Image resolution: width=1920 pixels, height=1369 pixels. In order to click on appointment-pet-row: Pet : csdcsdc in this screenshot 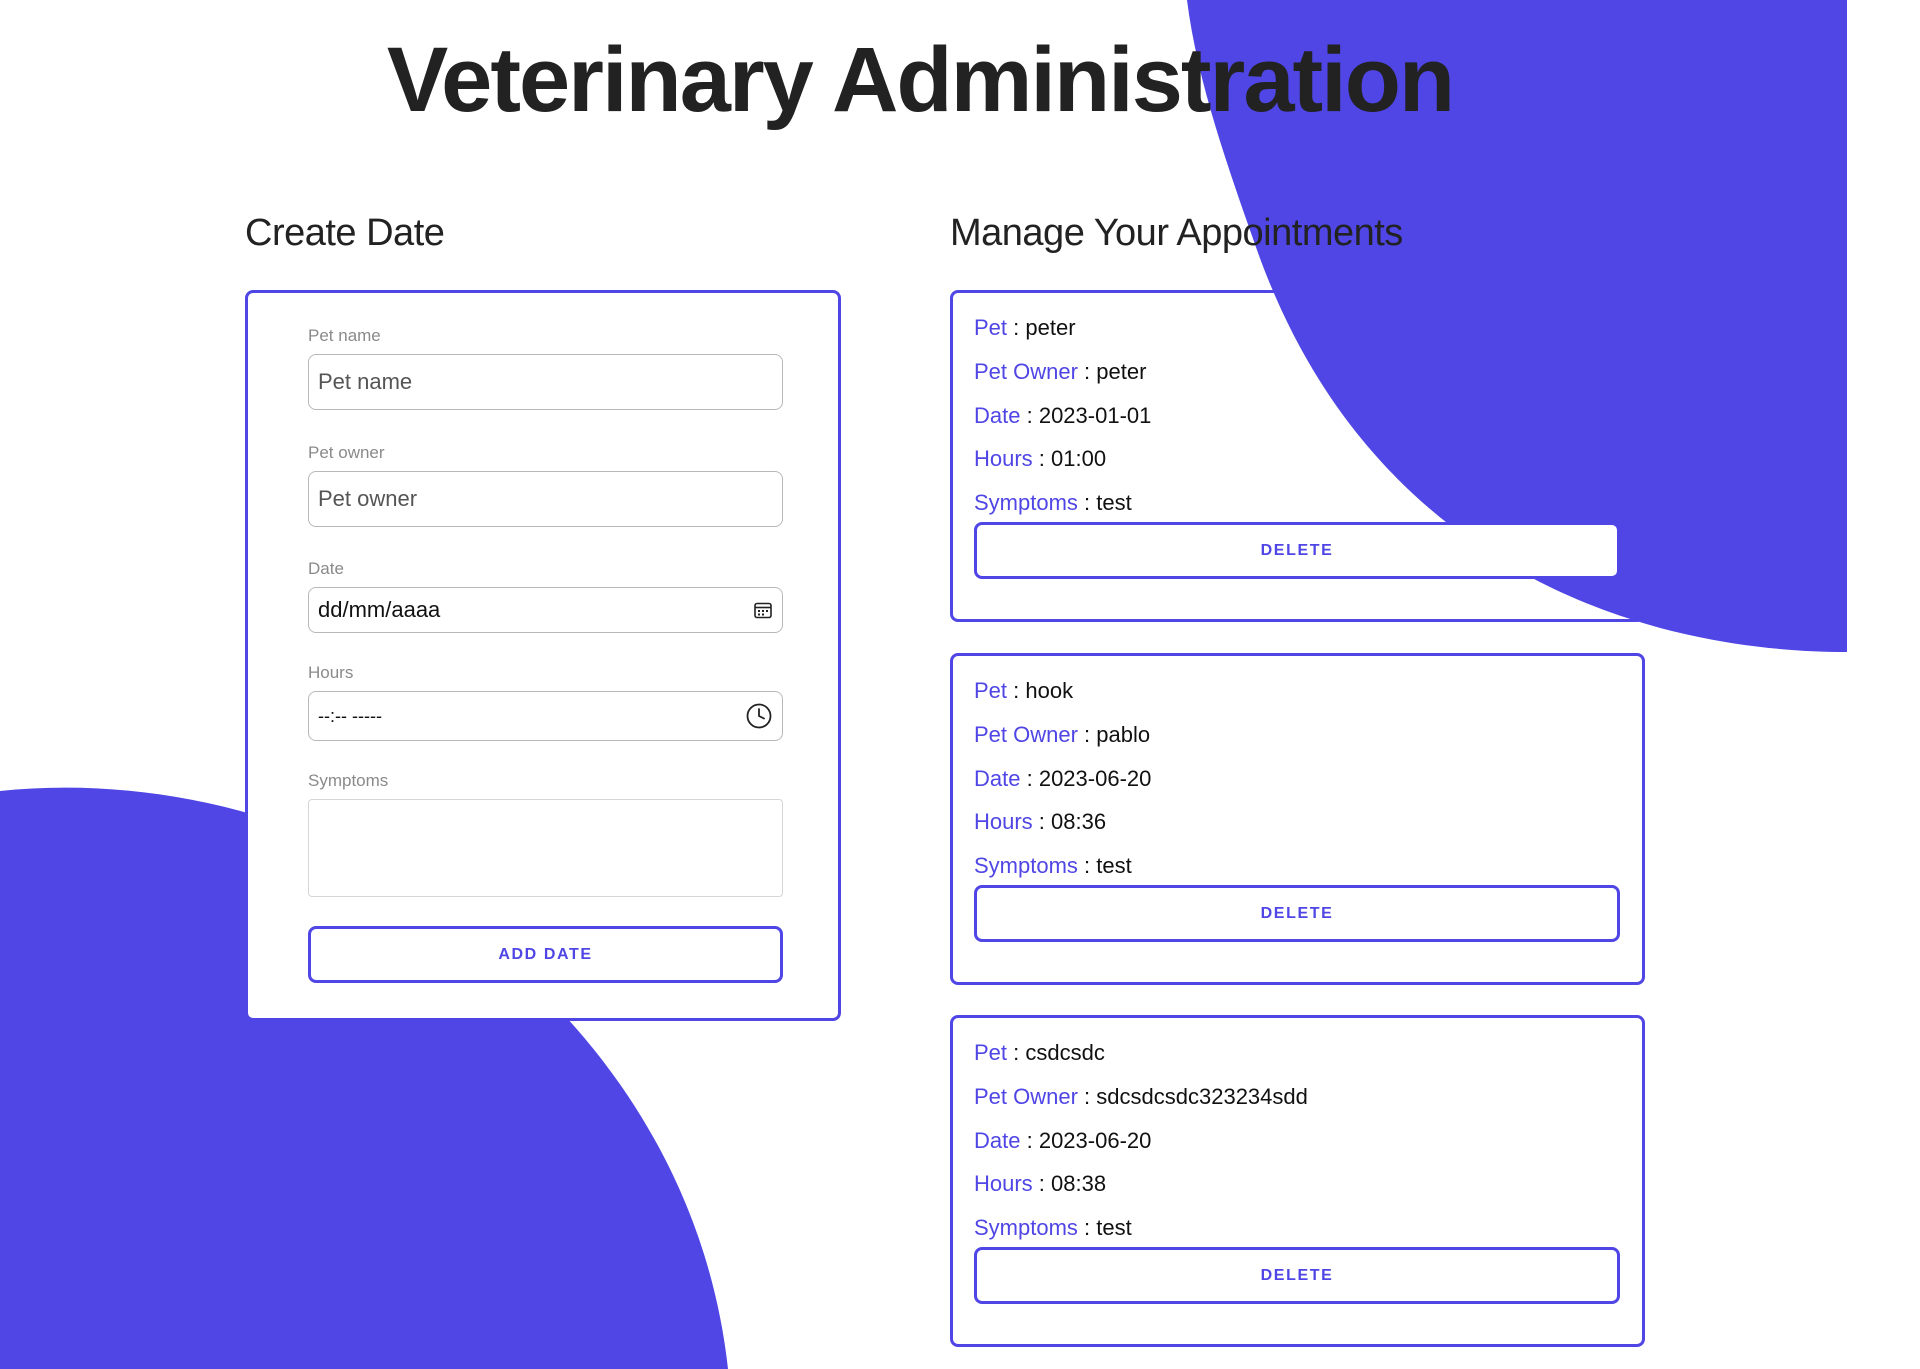, I will do `click(1039, 1053)`.